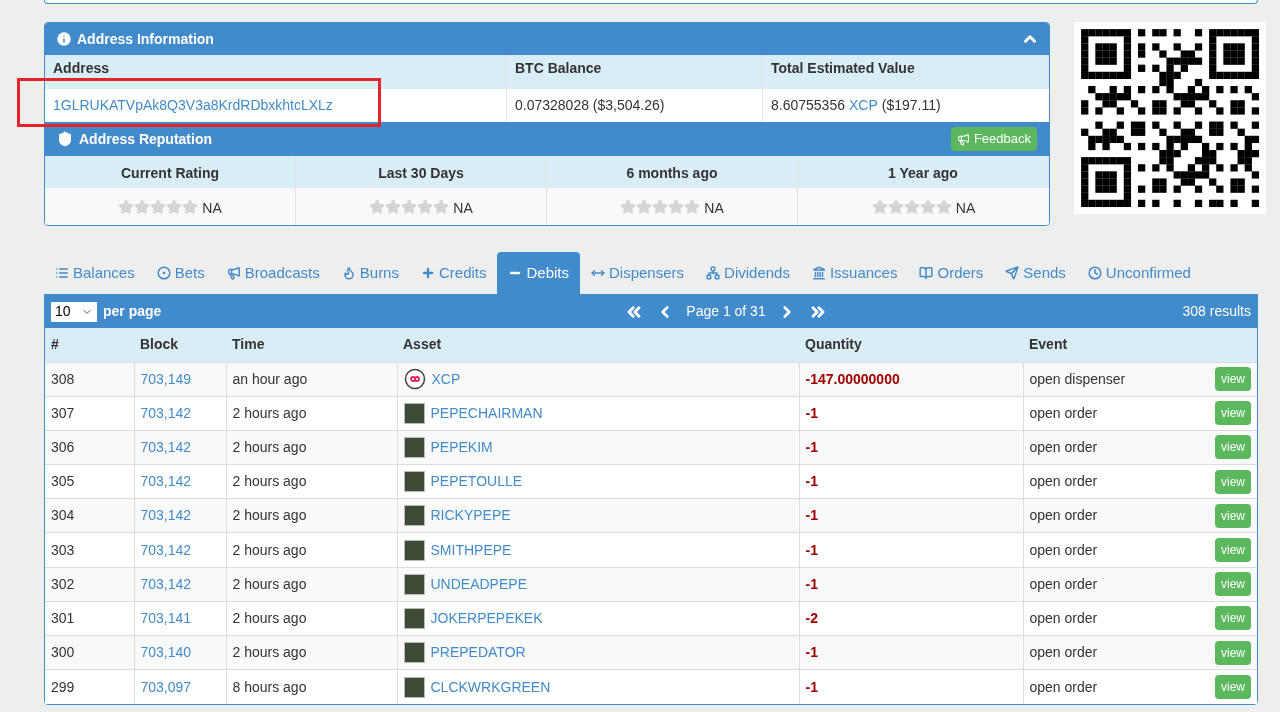 The image size is (1280, 712). Describe the element at coordinates (672, 172) in the screenshot. I see `column-header: 6 months ago` at that location.